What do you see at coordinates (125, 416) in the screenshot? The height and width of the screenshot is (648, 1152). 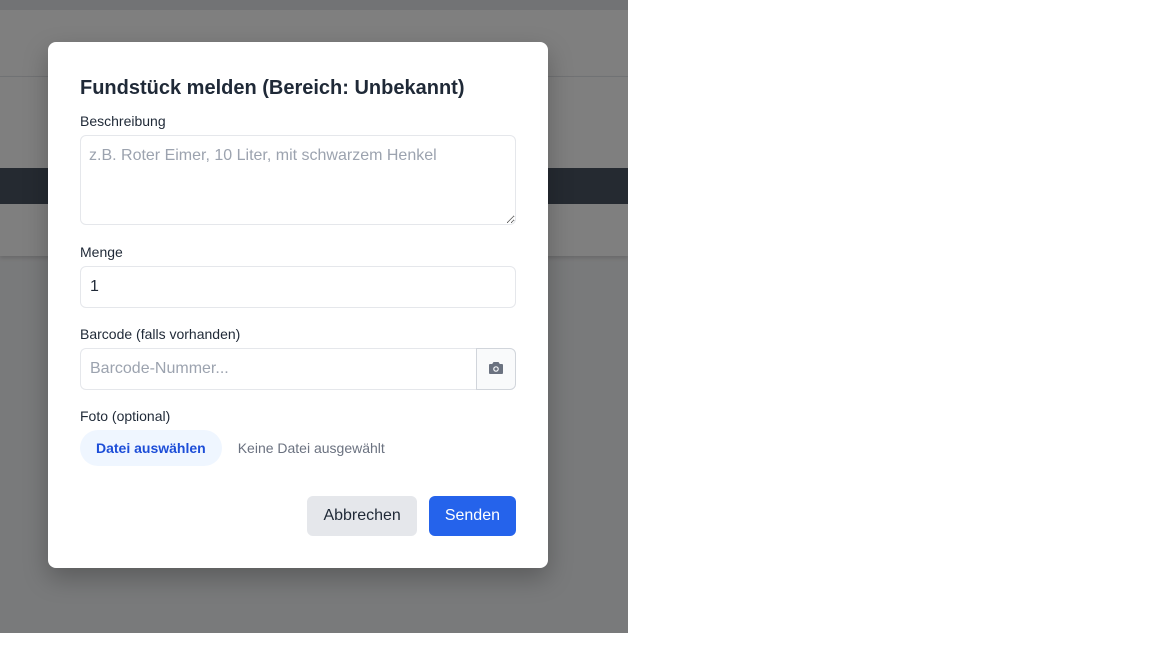 I see `photo-label: Foto (optional)` at bounding box center [125, 416].